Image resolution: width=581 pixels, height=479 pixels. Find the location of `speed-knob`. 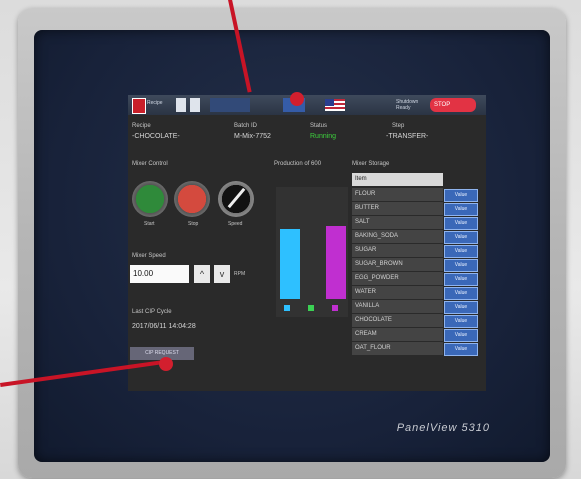

speed-knob is located at coordinates (236, 199).